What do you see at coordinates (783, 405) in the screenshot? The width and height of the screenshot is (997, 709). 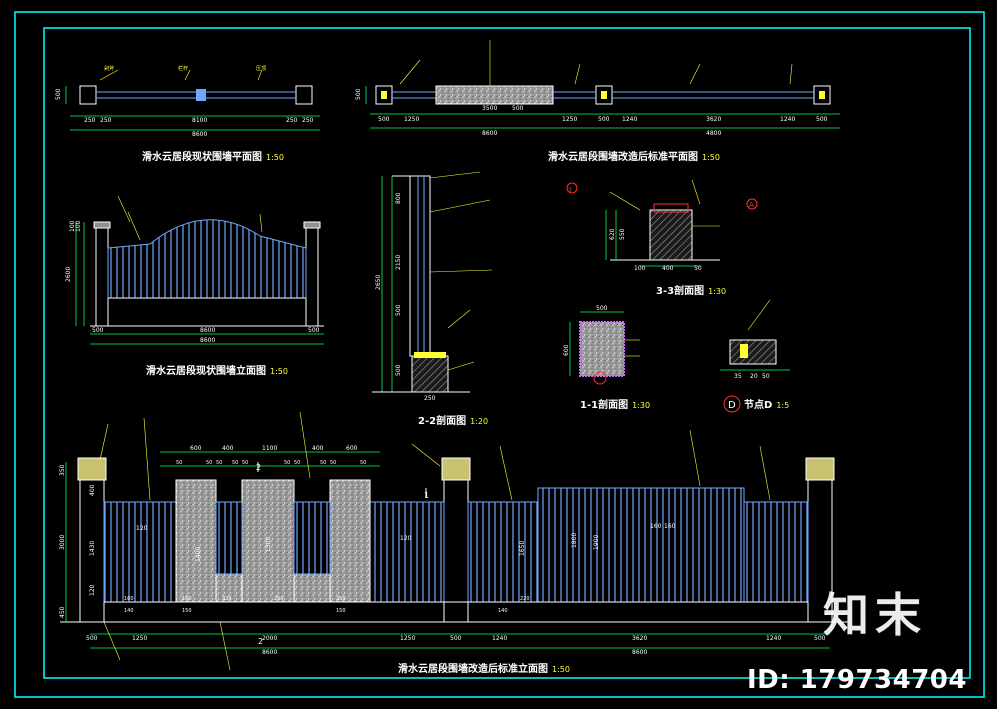 I see `title-node-d-scale: 1:5` at bounding box center [783, 405].